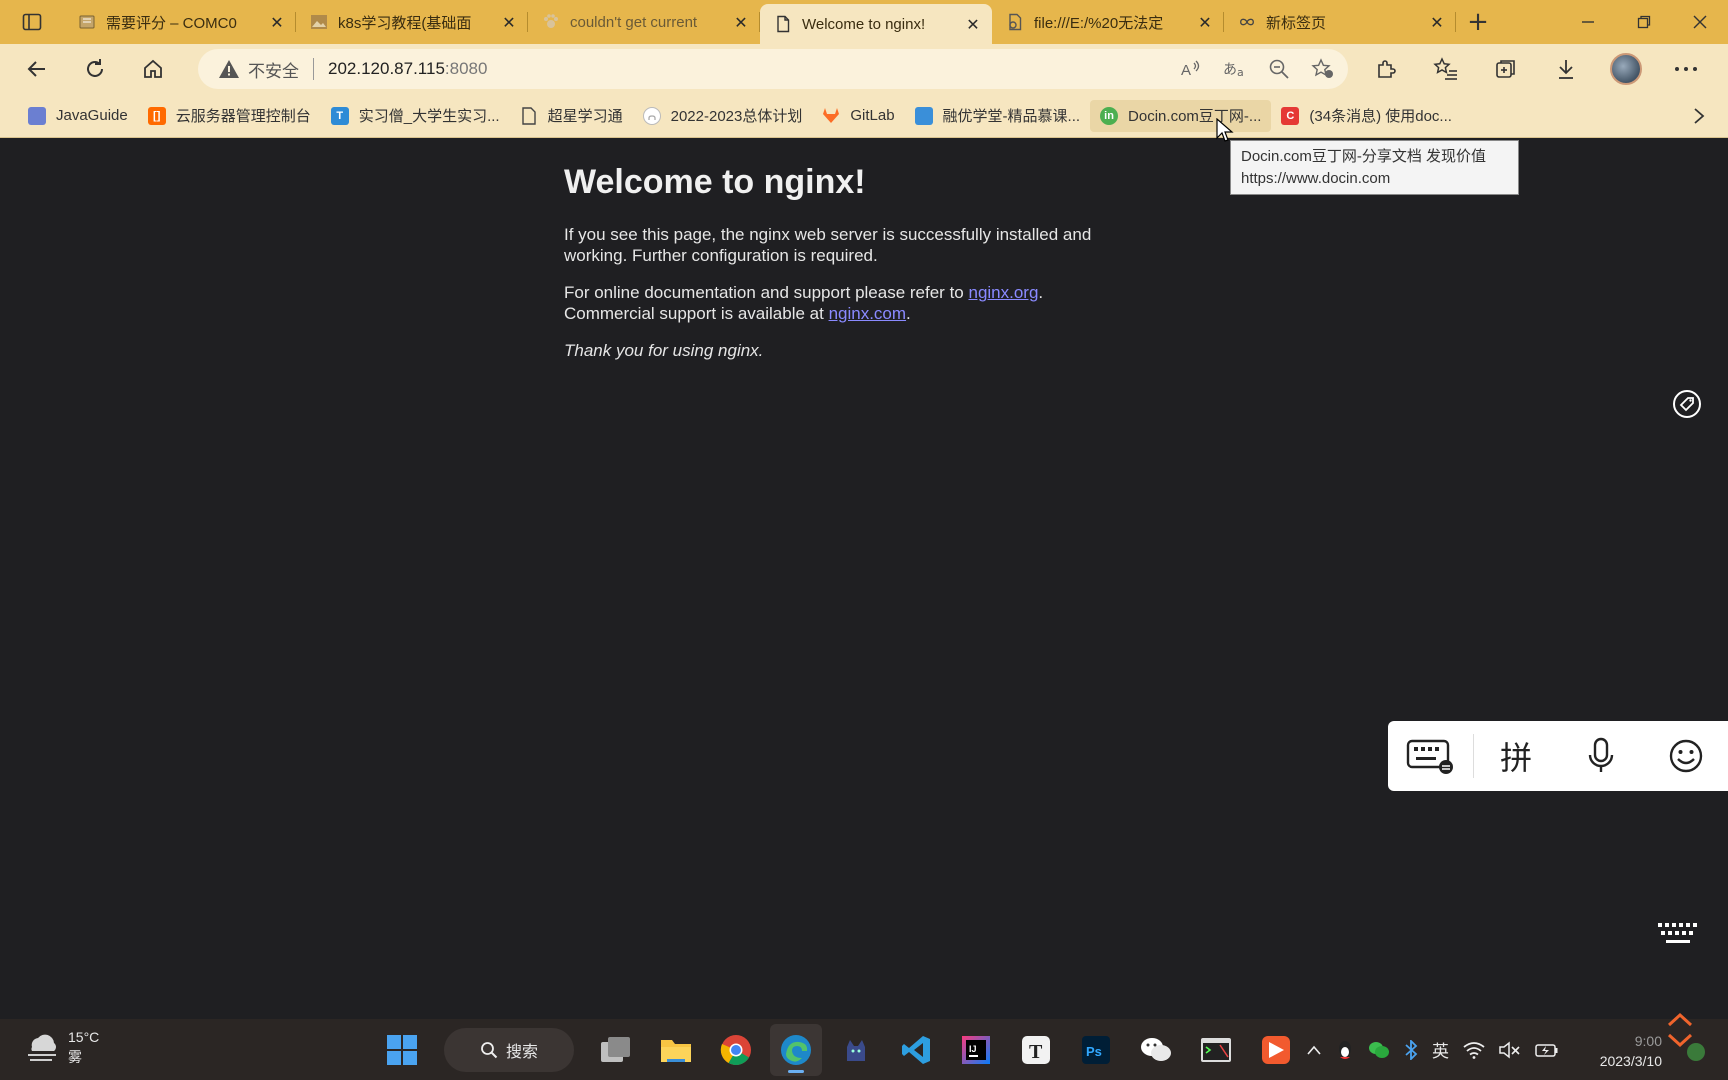 This screenshot has width=1728, height=1080. I want to click on tab-new-tab-page: 新标签页 ✕, so click(1340, 22).